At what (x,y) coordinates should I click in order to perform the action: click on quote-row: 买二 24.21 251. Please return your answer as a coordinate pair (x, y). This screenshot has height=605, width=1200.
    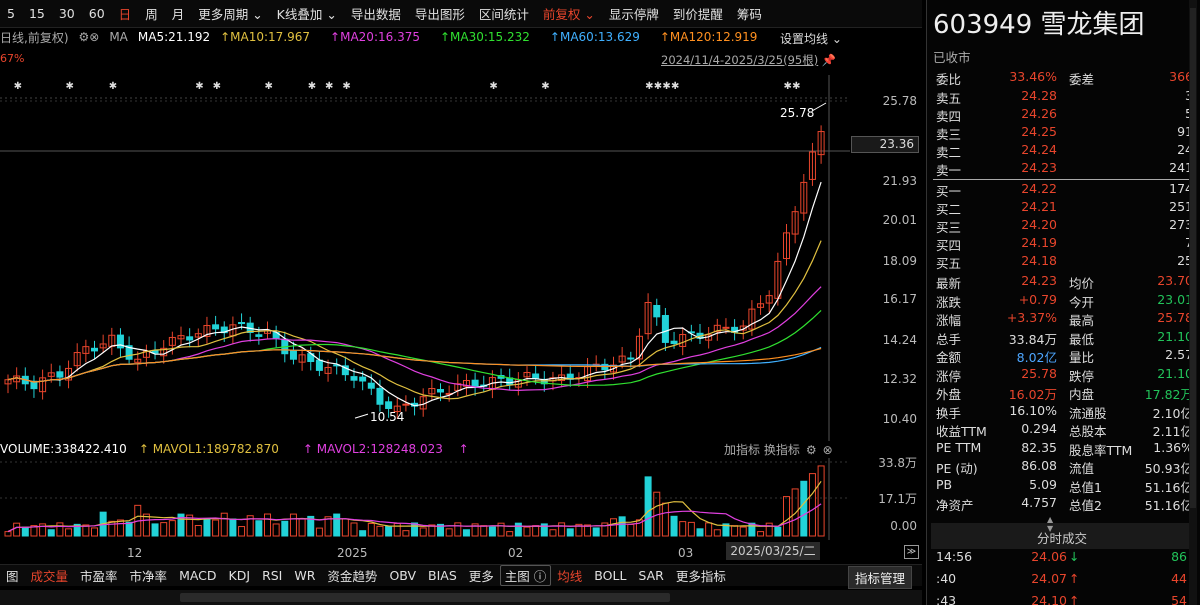
    Looking at the image, I should click on (1062, 208).